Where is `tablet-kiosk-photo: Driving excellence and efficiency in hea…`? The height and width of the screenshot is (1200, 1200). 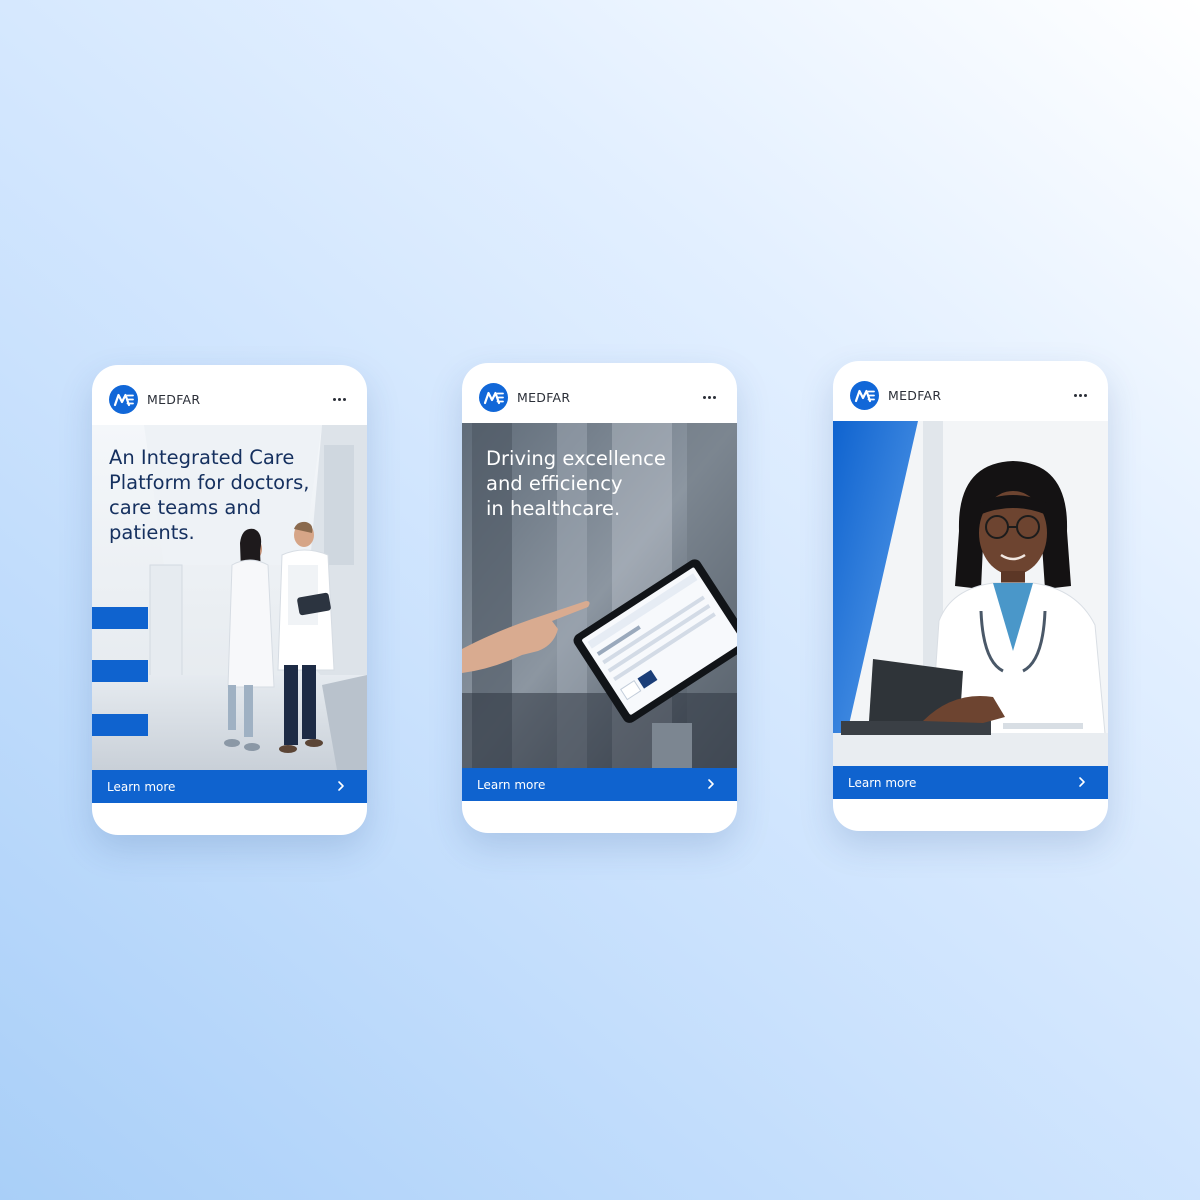
tablet-kiosk-photo: Driving excellence and efficiency in hea… is located at coordinates (599, 595).